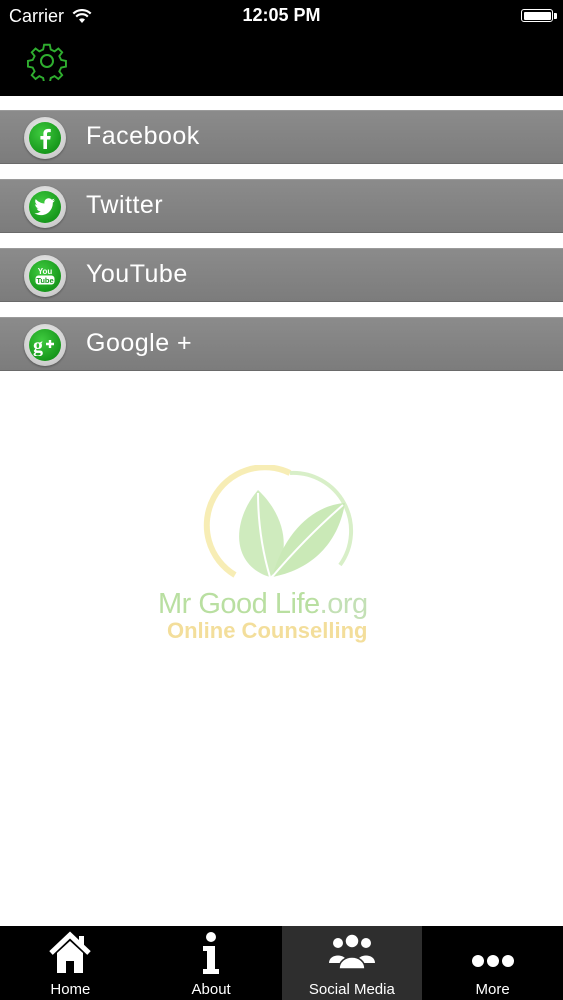  Describe the element at coordinates (343, 604) in the screenshot. I see `logo-title-org: .org` at that location.